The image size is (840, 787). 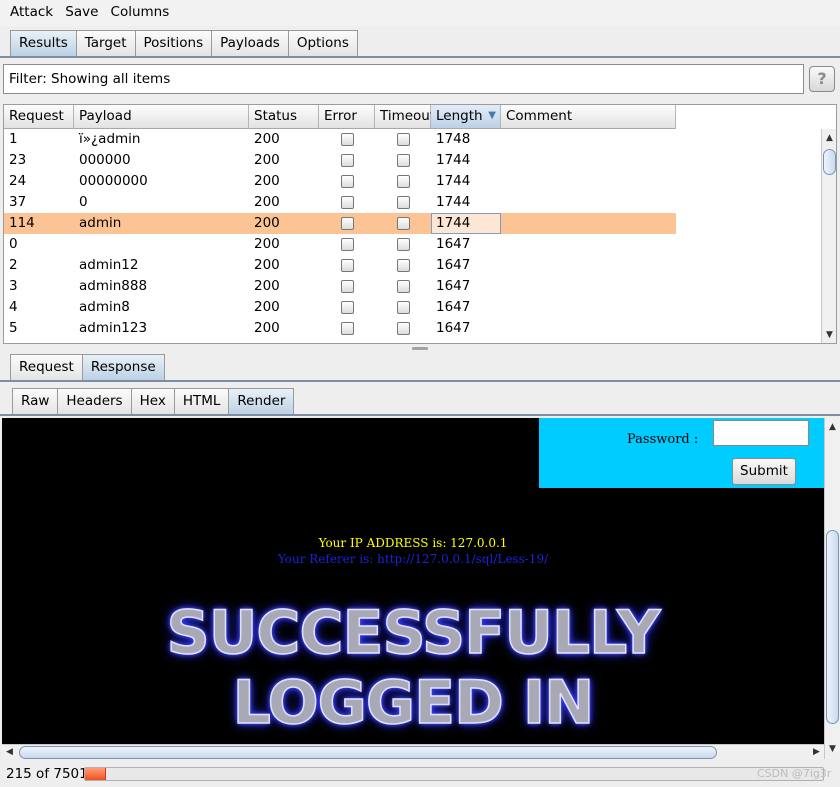 What do you see at coordinates (9, 752) in the screenshot?
I see `arrow-left-icon: ◀` at bounding box center [9, 752].